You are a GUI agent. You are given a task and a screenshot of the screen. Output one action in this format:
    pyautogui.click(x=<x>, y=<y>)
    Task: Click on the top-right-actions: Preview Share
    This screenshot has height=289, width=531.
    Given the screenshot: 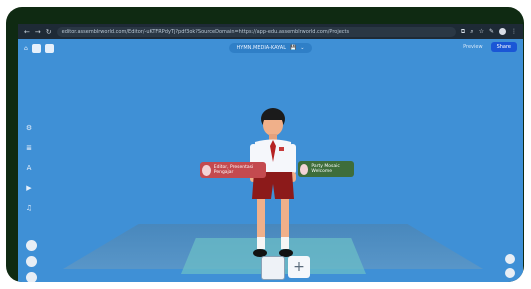 What is the action you would take?
    pyautogui.click(x=490, y=47)
    